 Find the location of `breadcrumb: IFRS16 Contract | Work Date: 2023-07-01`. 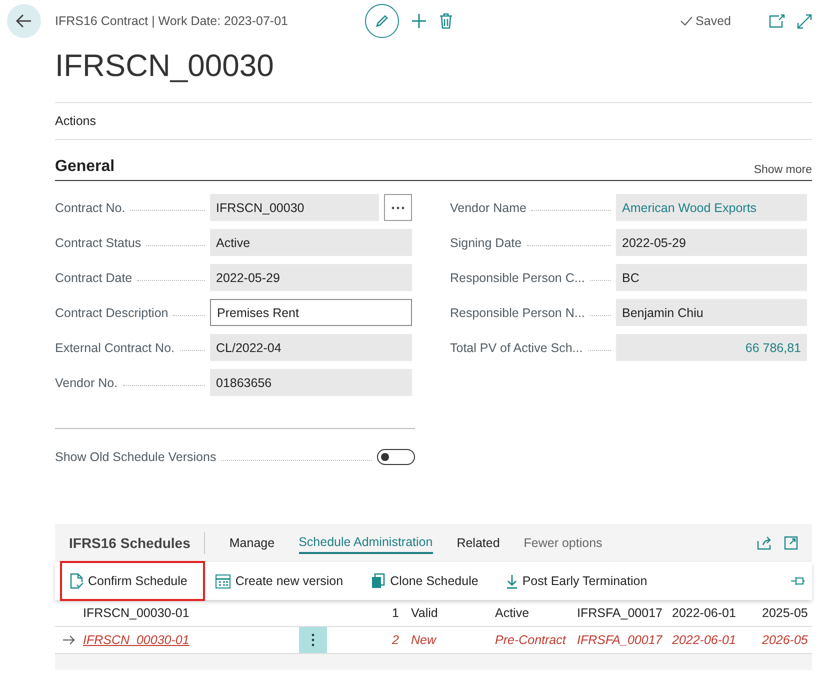

breadcrumb: IFRS16 Contract | Work Date: 2023-07-01 is located at coordinates (172, 21).